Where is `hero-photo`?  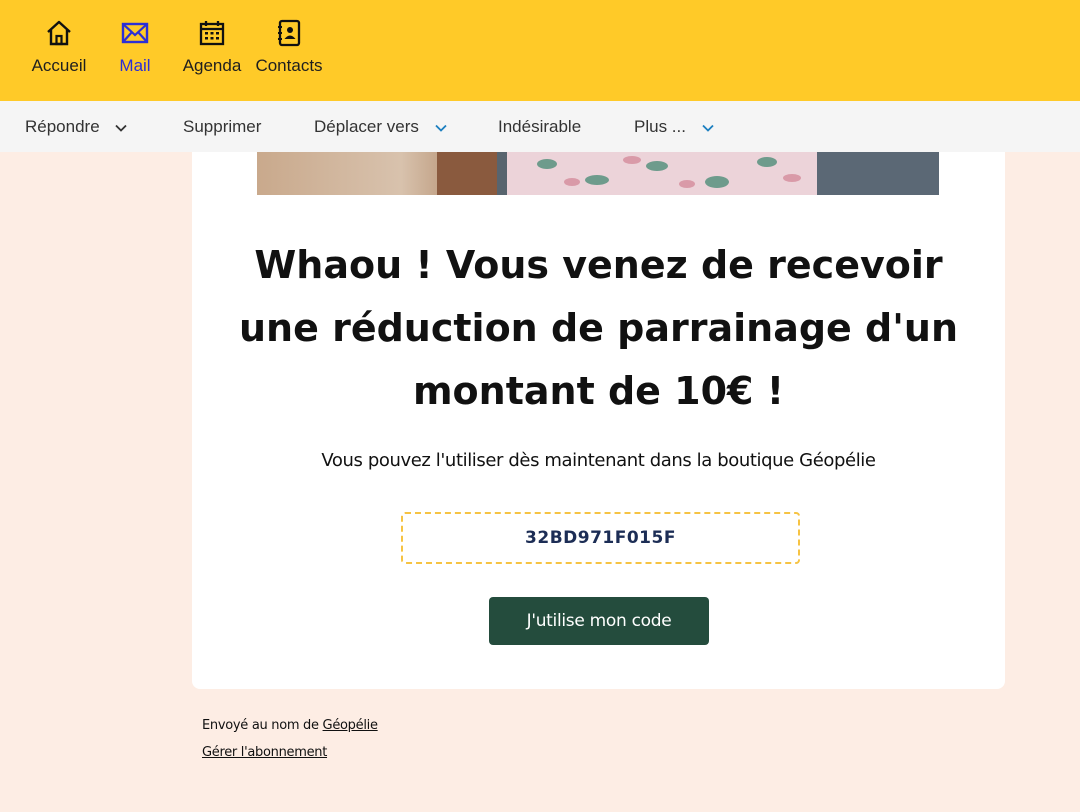
hero-photo is located at coordinates (598, 173).